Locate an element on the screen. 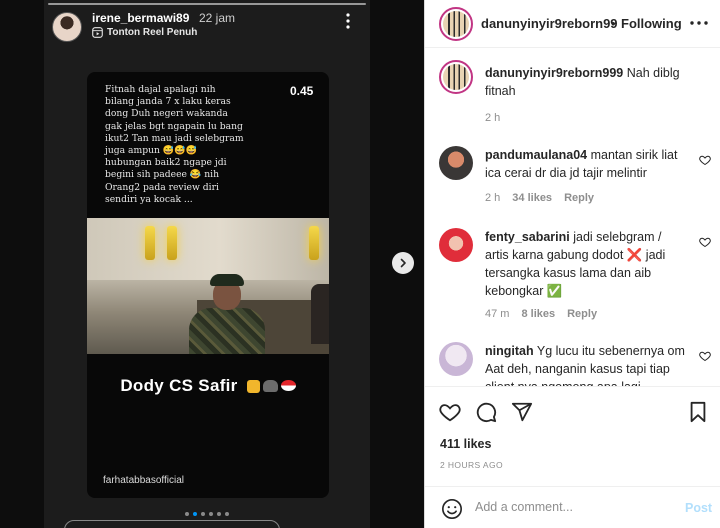 The width and height of the screenshot is (720, 528). indonesia-flag-icon is located at coordinates (288, 386).